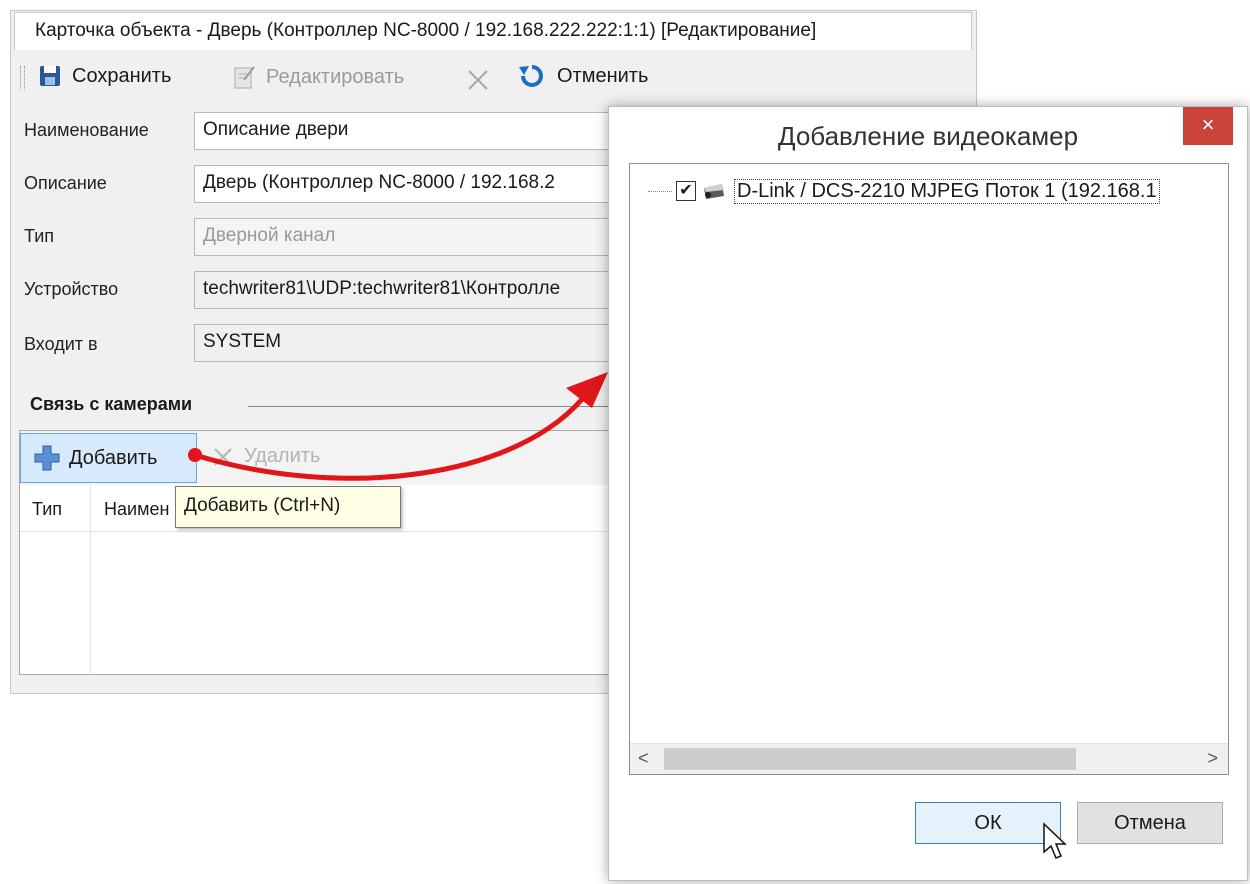 The width and height of the screenshot is (1250, 884). I want to click on arrow-curve, so click(392, 435).